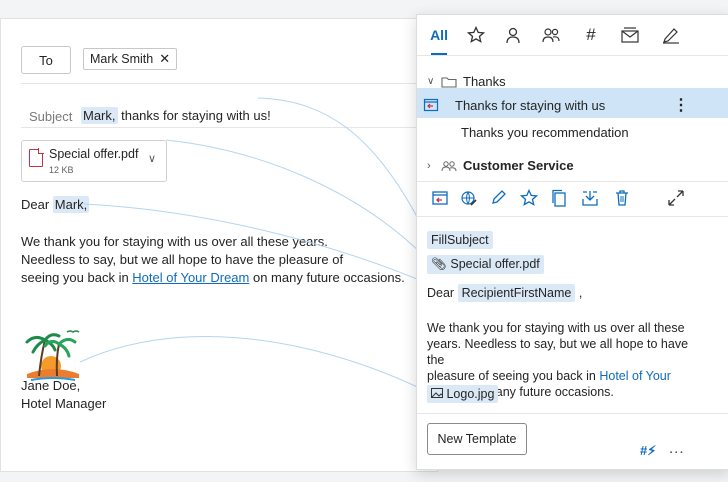 This screenshot has height=482, width=728. I want to click on to-button: To, so click(46, 60).